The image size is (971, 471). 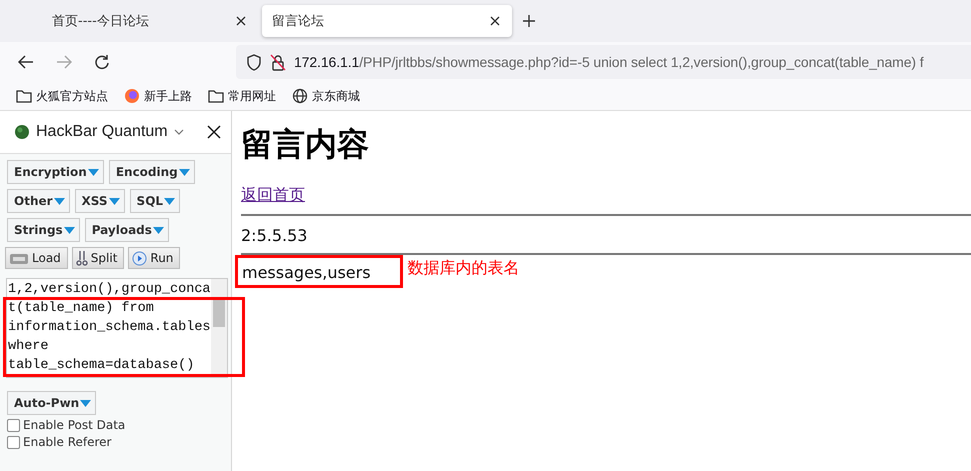 I want to click on home-link: 返回首页, so click(x=273, y=195).